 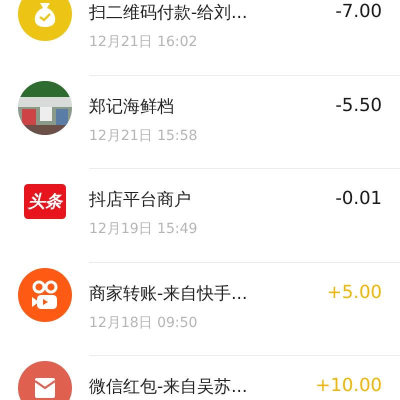 What do you see at coordinates (131, 107) in the screenshot?
I see `transaction-title: 郑记海鲜档` at bounding box center [131, 107].